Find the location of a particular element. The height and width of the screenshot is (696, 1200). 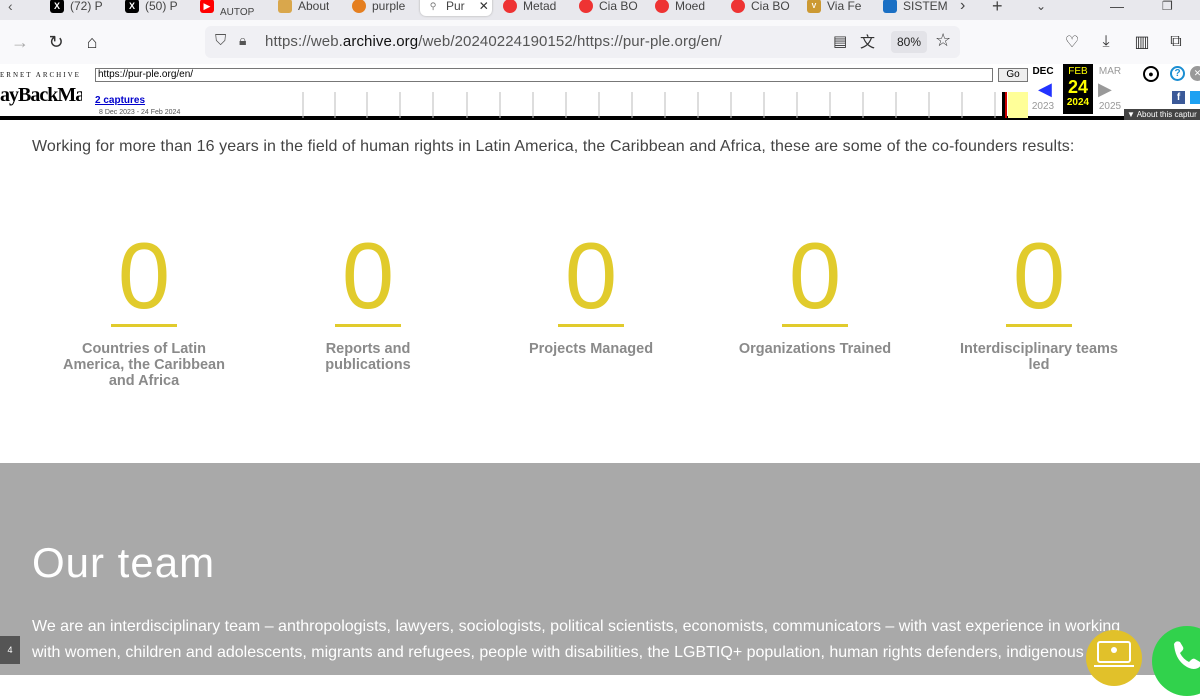

tab-scroll-left: ‹ is located at coordinates (10, 8).